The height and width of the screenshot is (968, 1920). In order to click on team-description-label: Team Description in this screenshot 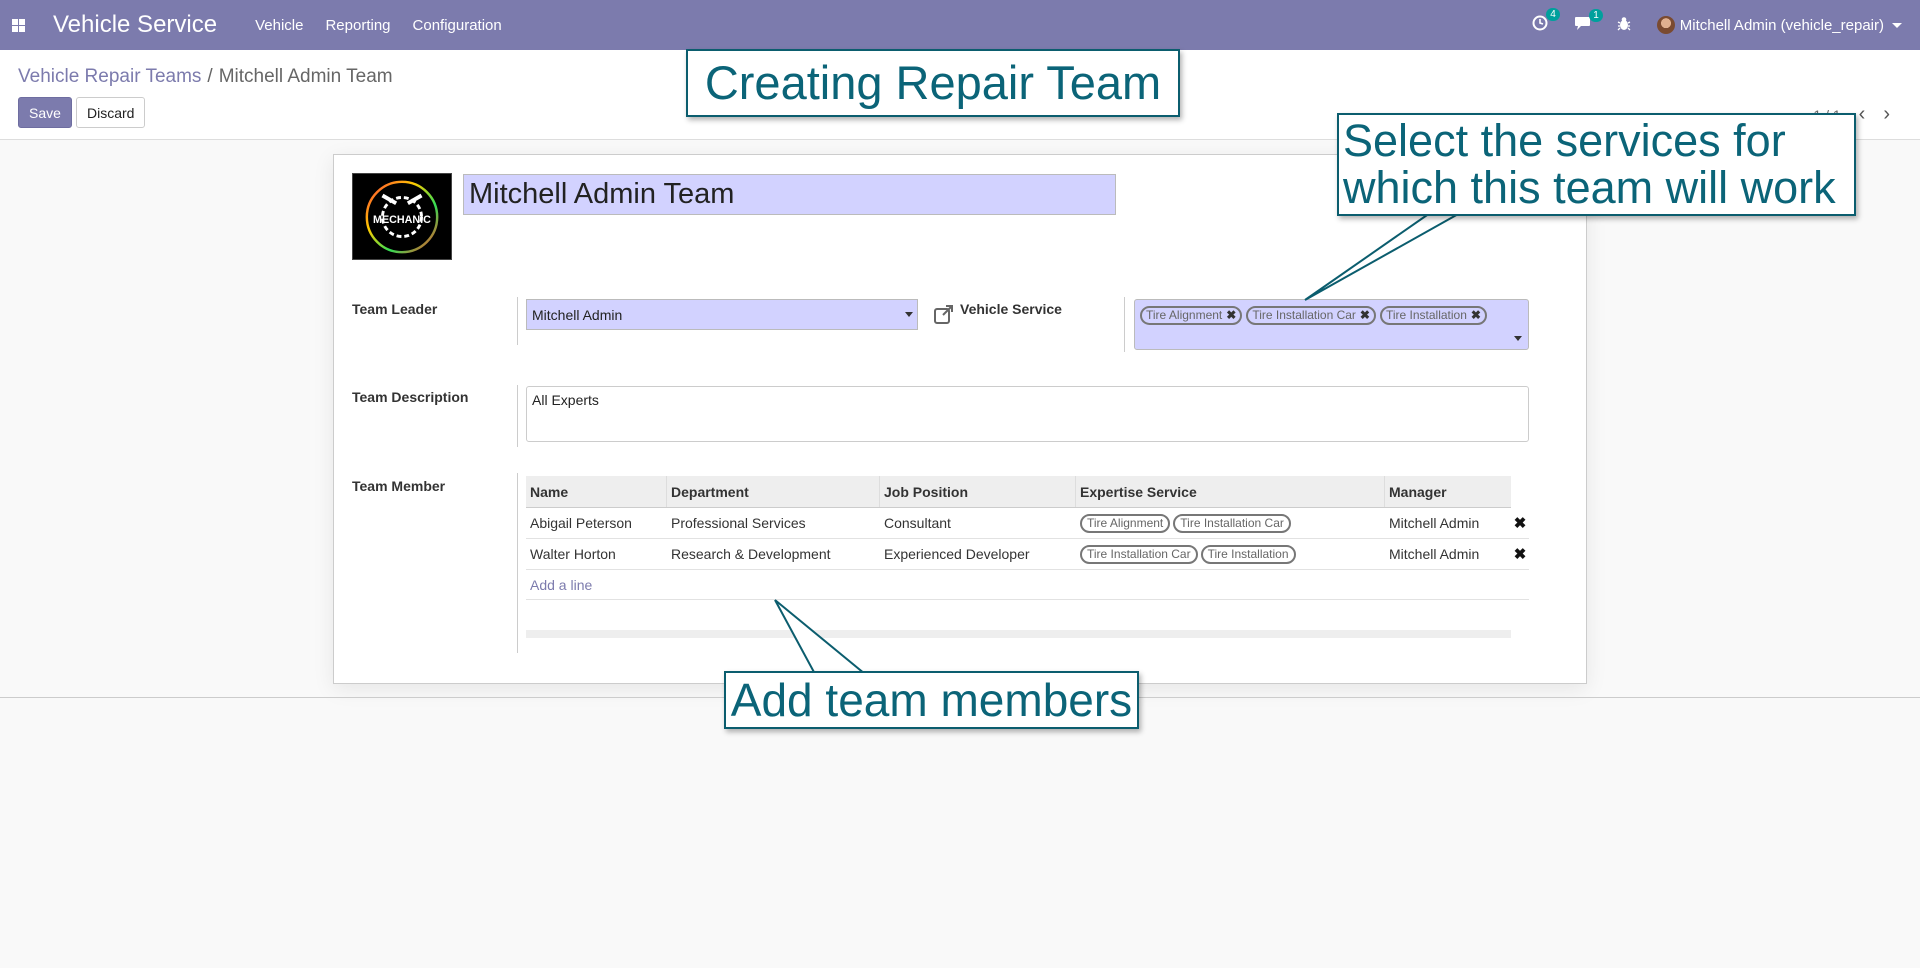, I will do `click(410, 397)`.